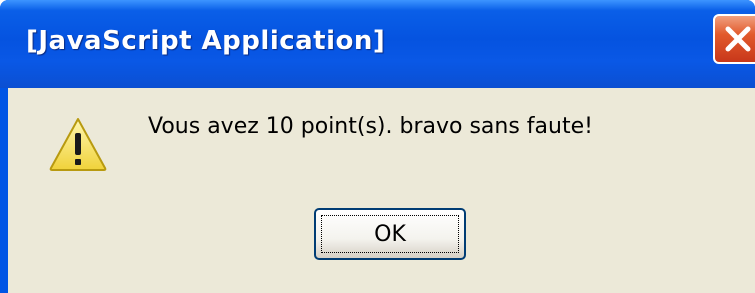  I want to click on warning-icon, so click(78, 144).